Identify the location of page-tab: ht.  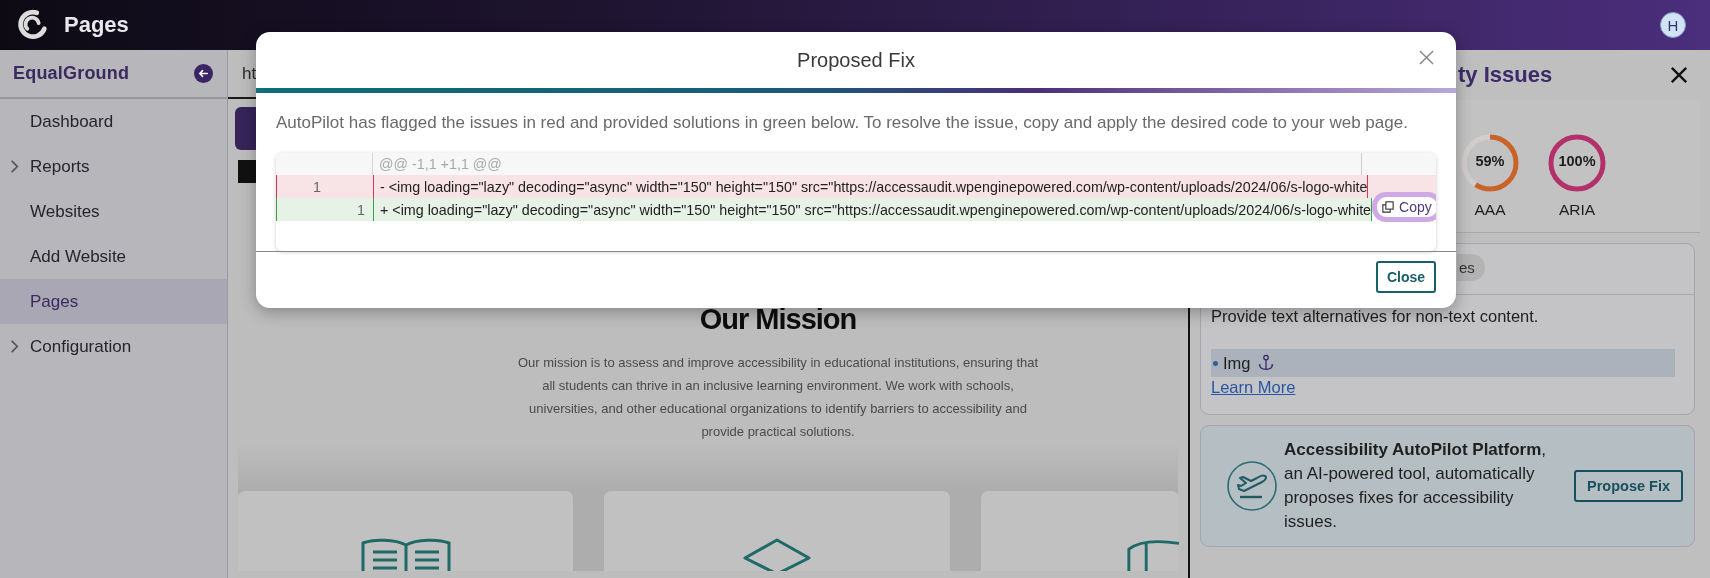
(249, 73).